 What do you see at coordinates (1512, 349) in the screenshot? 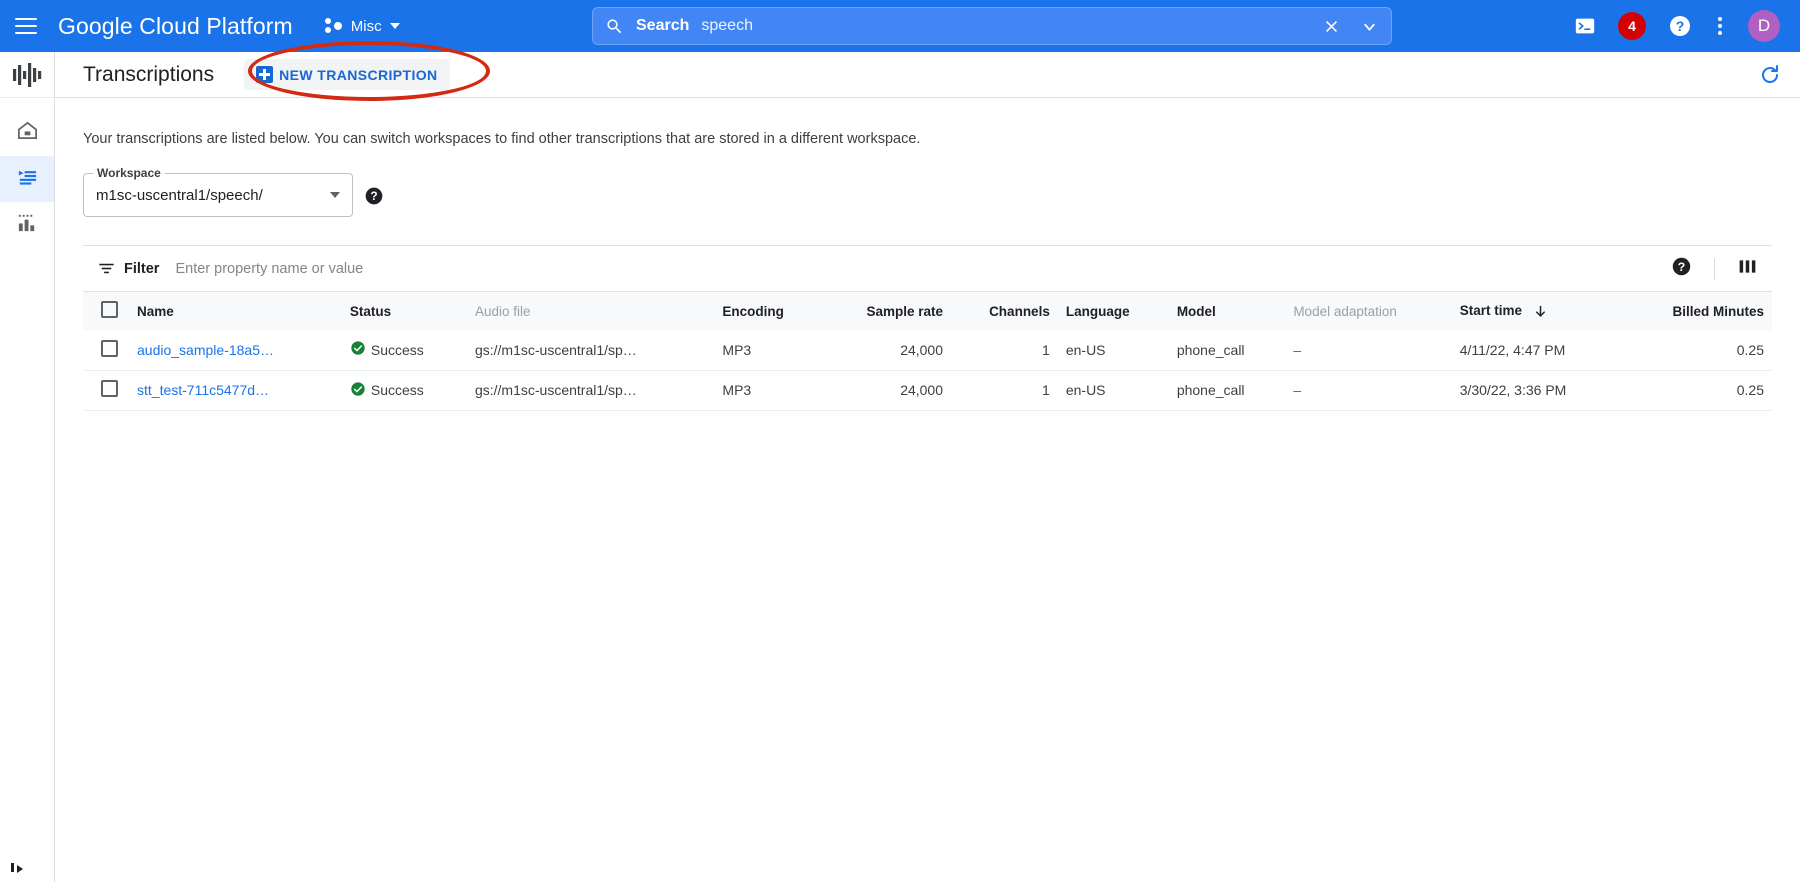
I see `cell-start-time: 4/11/22, 4:47 PM` at bounding box center [1512, 349].